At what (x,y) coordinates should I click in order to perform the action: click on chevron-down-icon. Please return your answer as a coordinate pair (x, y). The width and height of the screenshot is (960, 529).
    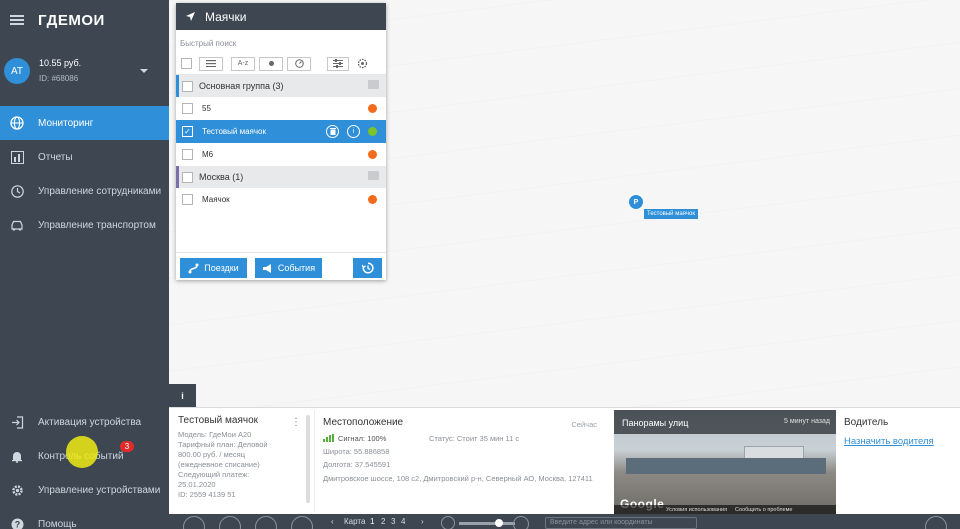
    Looking at the image, I should click on (144, 71).